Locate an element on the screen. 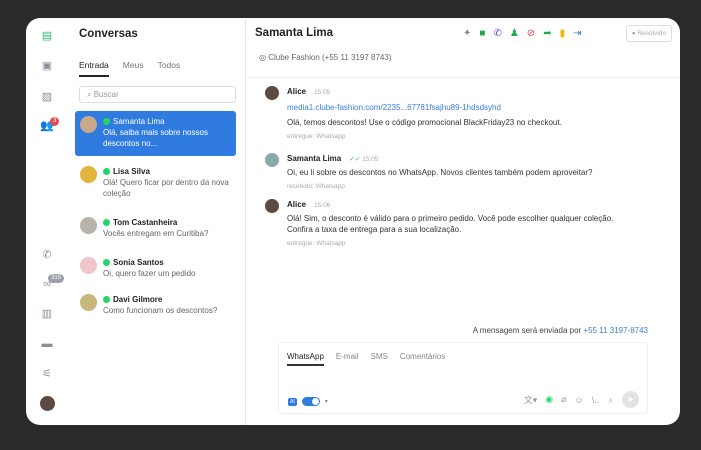  translate-icon: 文▾ is located at coordinates (531, 399).